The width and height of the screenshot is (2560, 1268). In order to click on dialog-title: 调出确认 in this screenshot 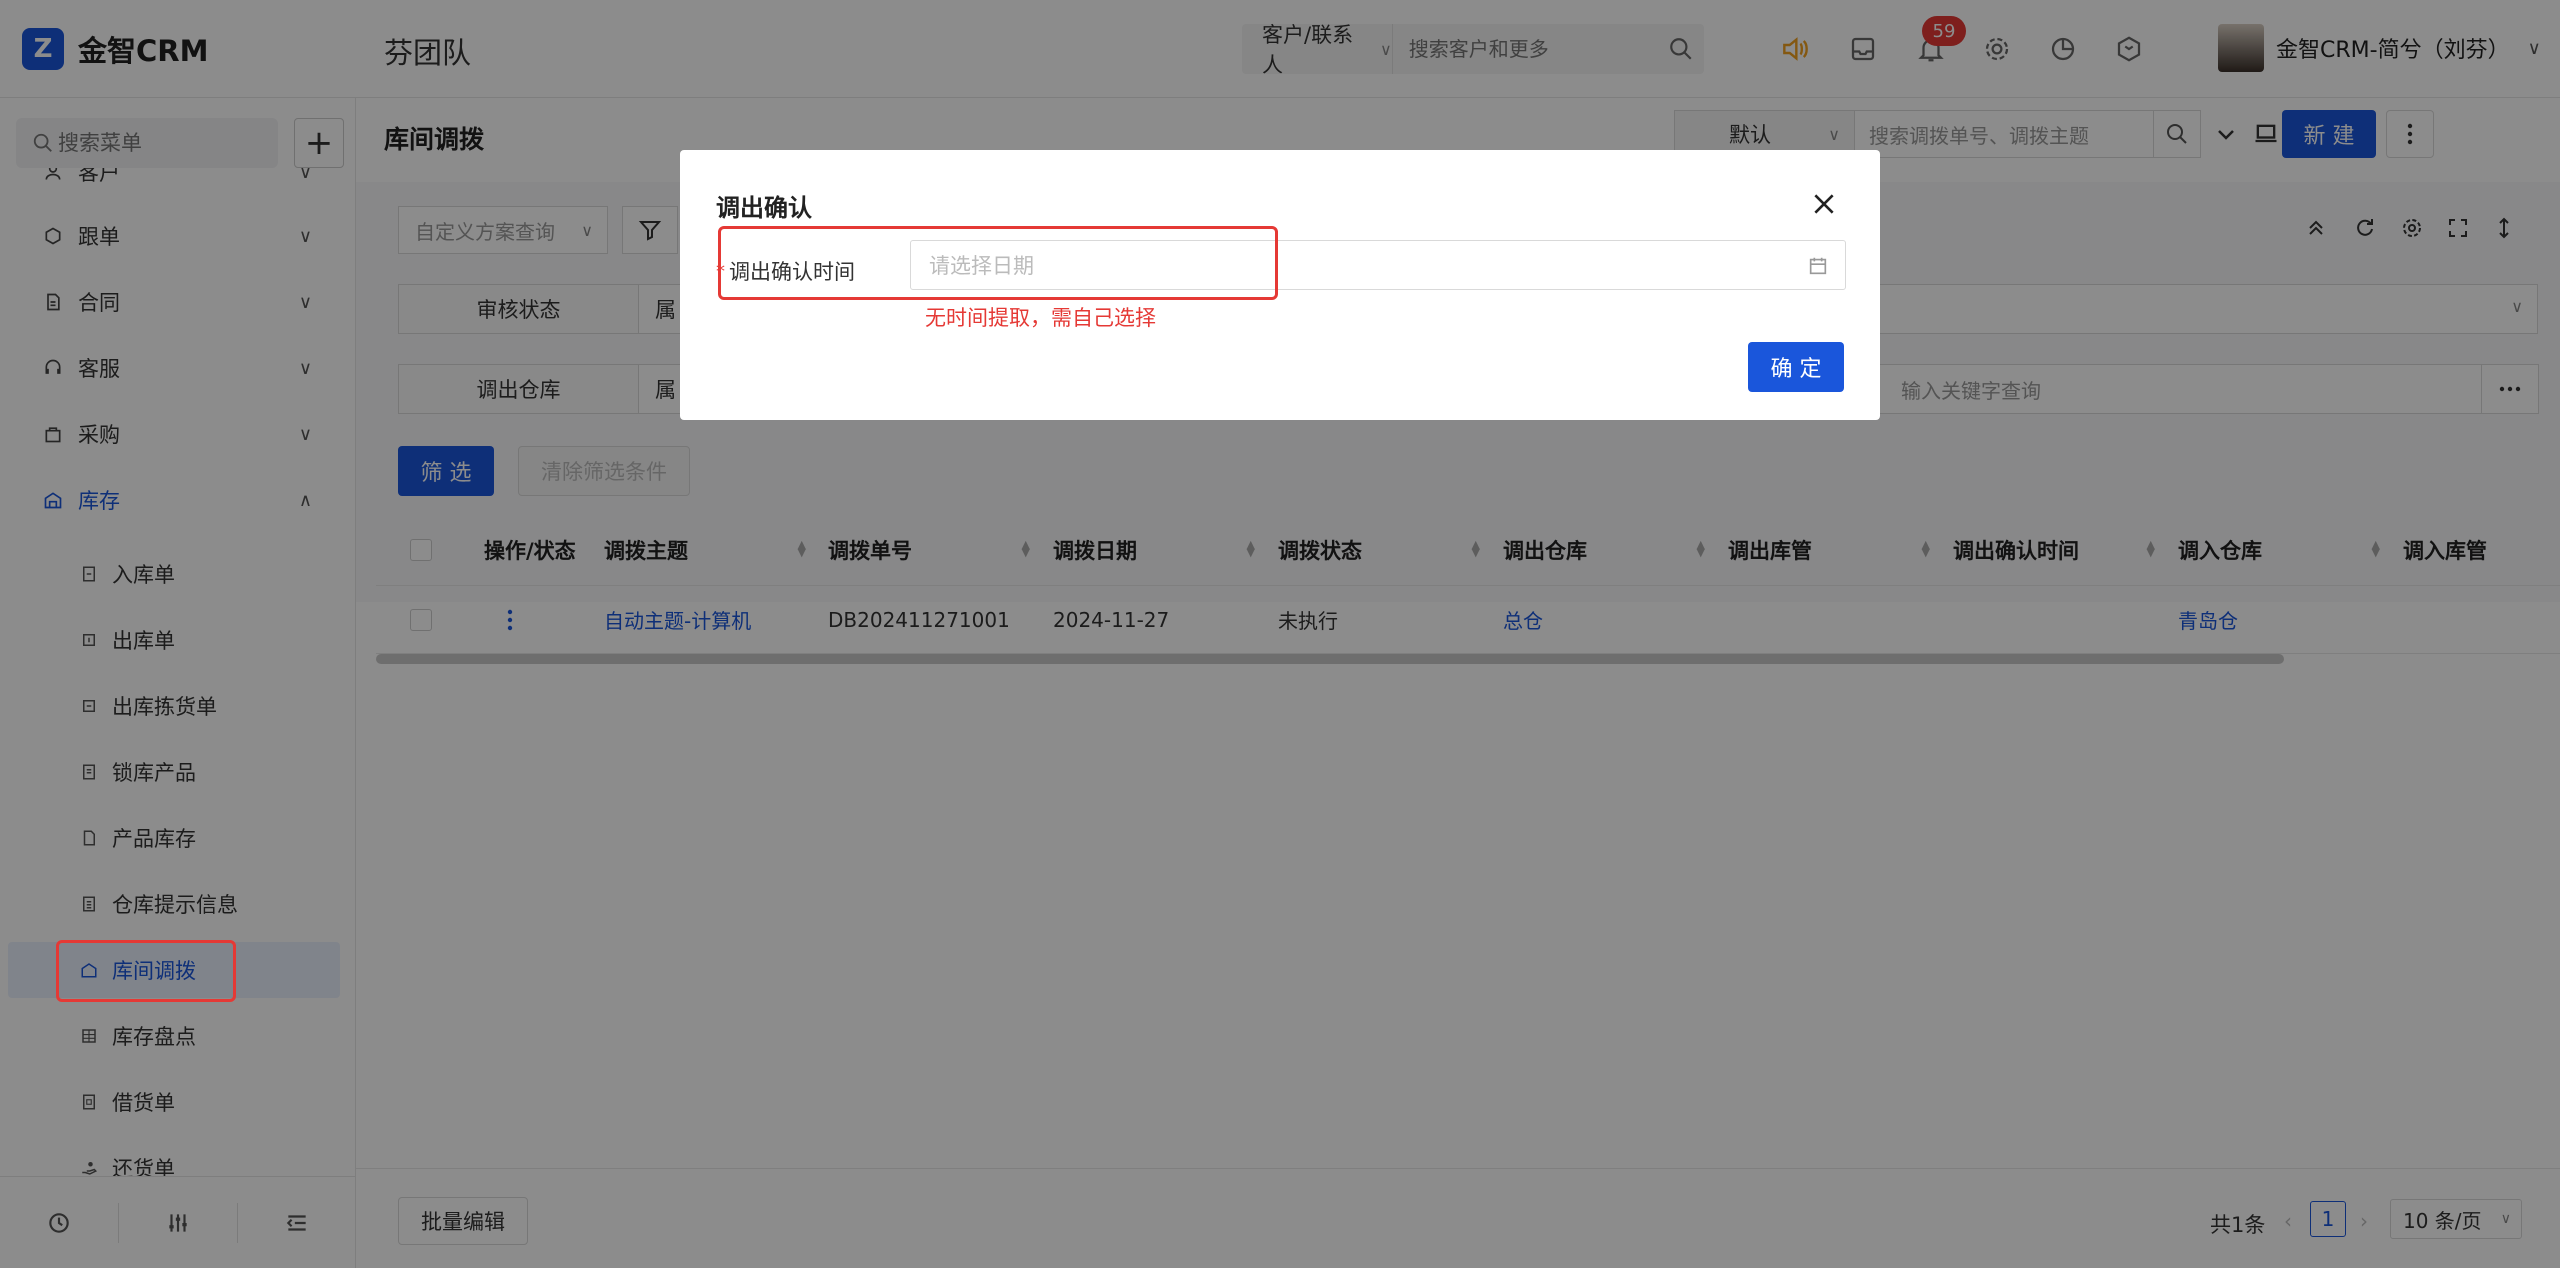, I will do `click(764, 208)`.